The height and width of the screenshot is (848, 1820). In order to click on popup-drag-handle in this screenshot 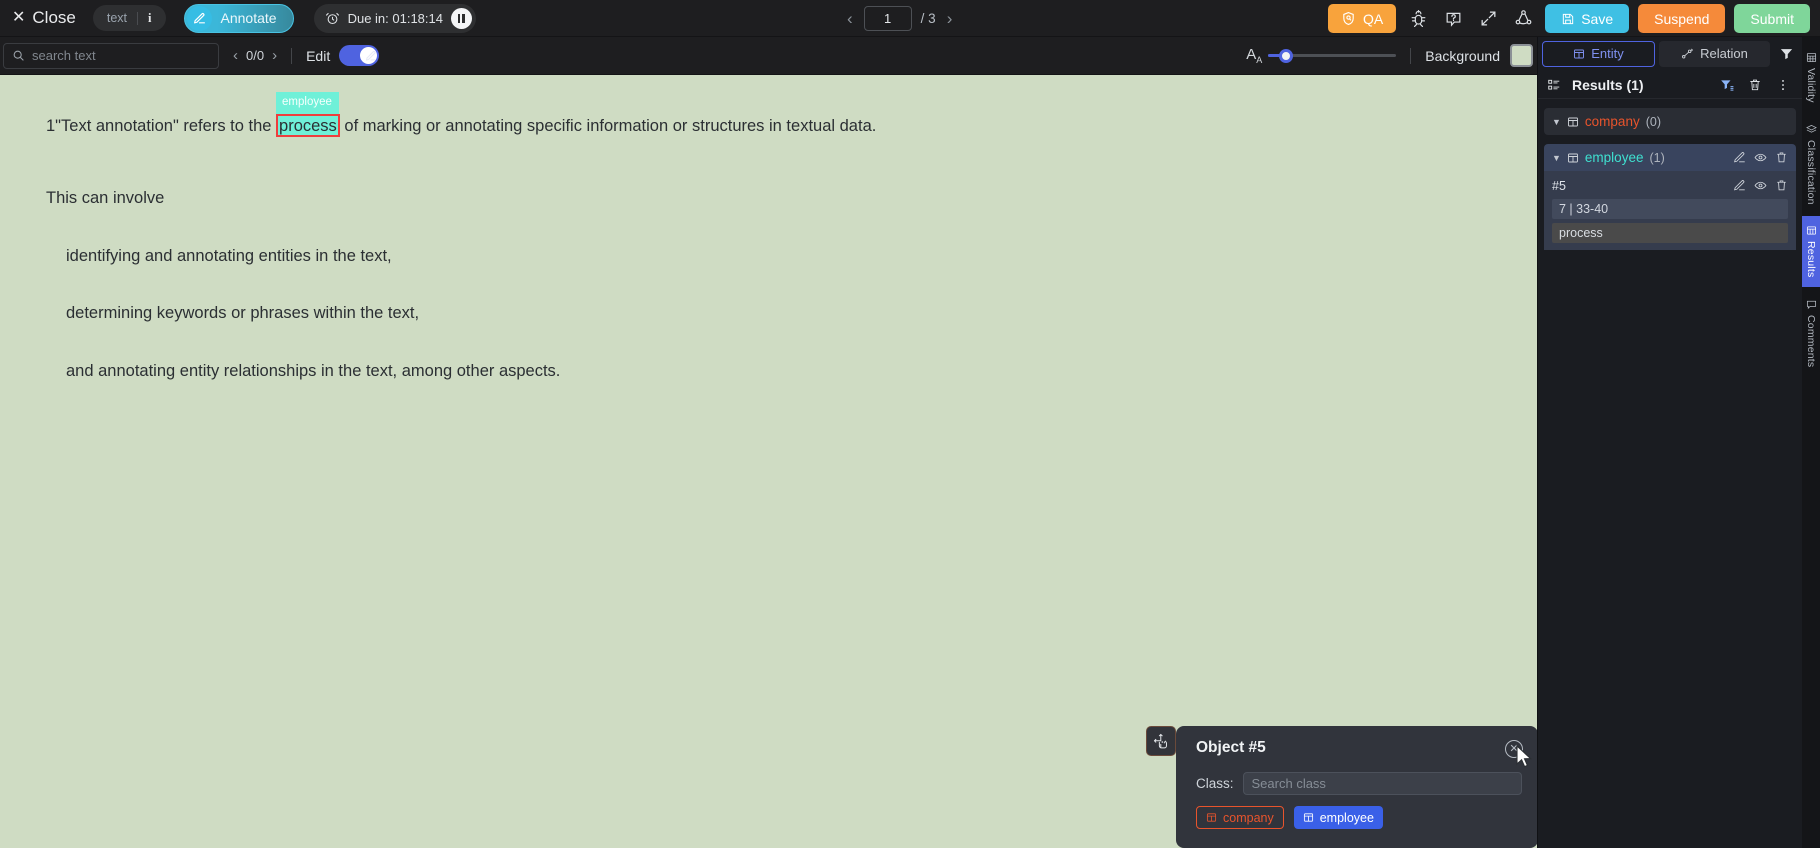, I will do `click(1161, 741)`.